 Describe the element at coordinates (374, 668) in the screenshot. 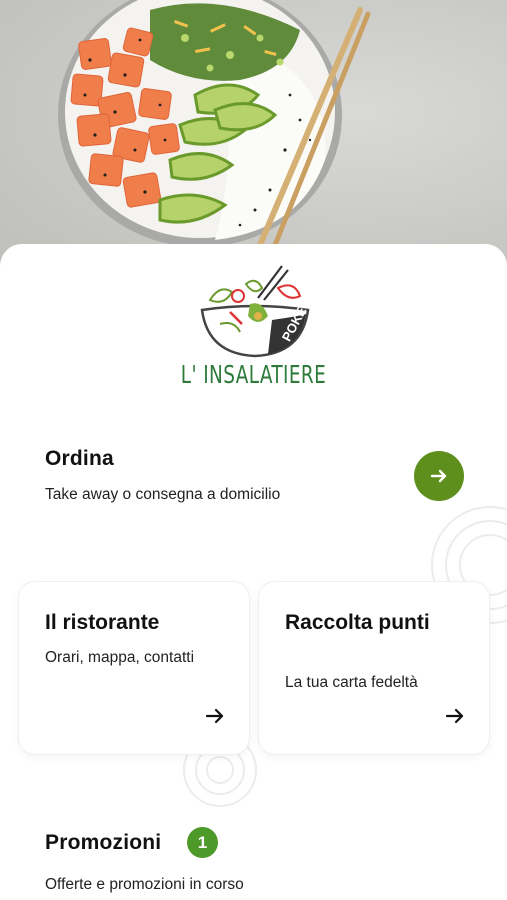

I see `loyalty-card: Raccolta punti La tua carta fedeltà` at that location.